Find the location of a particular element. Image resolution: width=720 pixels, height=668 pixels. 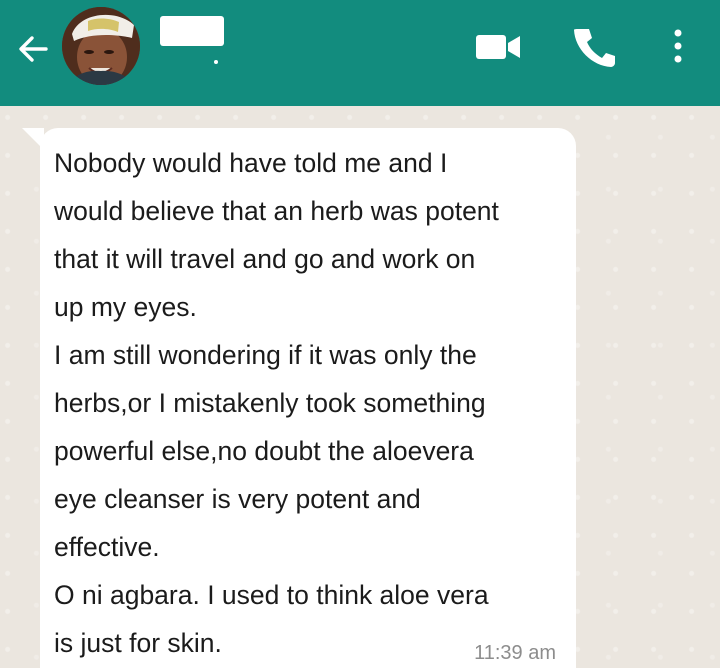

contact-name is located at coordinates (192, 31).